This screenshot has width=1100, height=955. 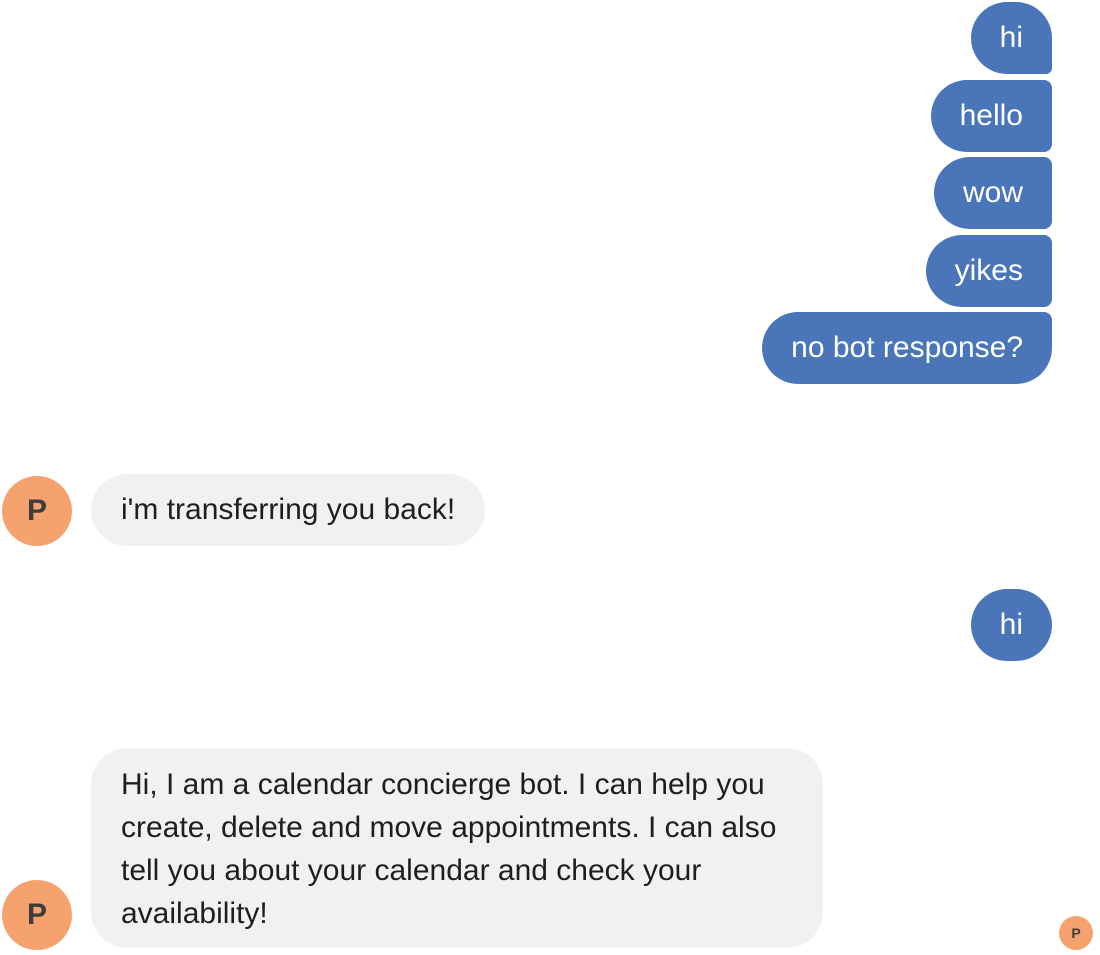 I want to click on bot-message-bubble: i'm transferring you back!, so click(x=288, y=510).